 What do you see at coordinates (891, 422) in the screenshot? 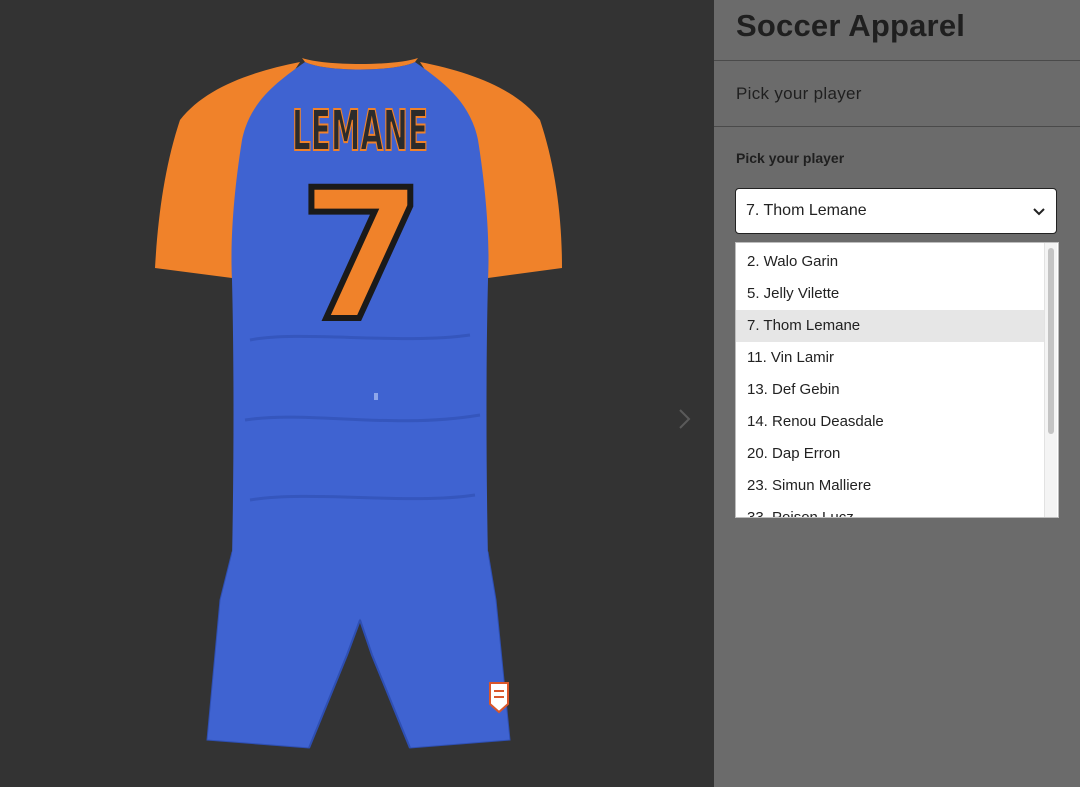
I see `player-option: 14. Renou Deasdale` at bounding box center [891, 422].